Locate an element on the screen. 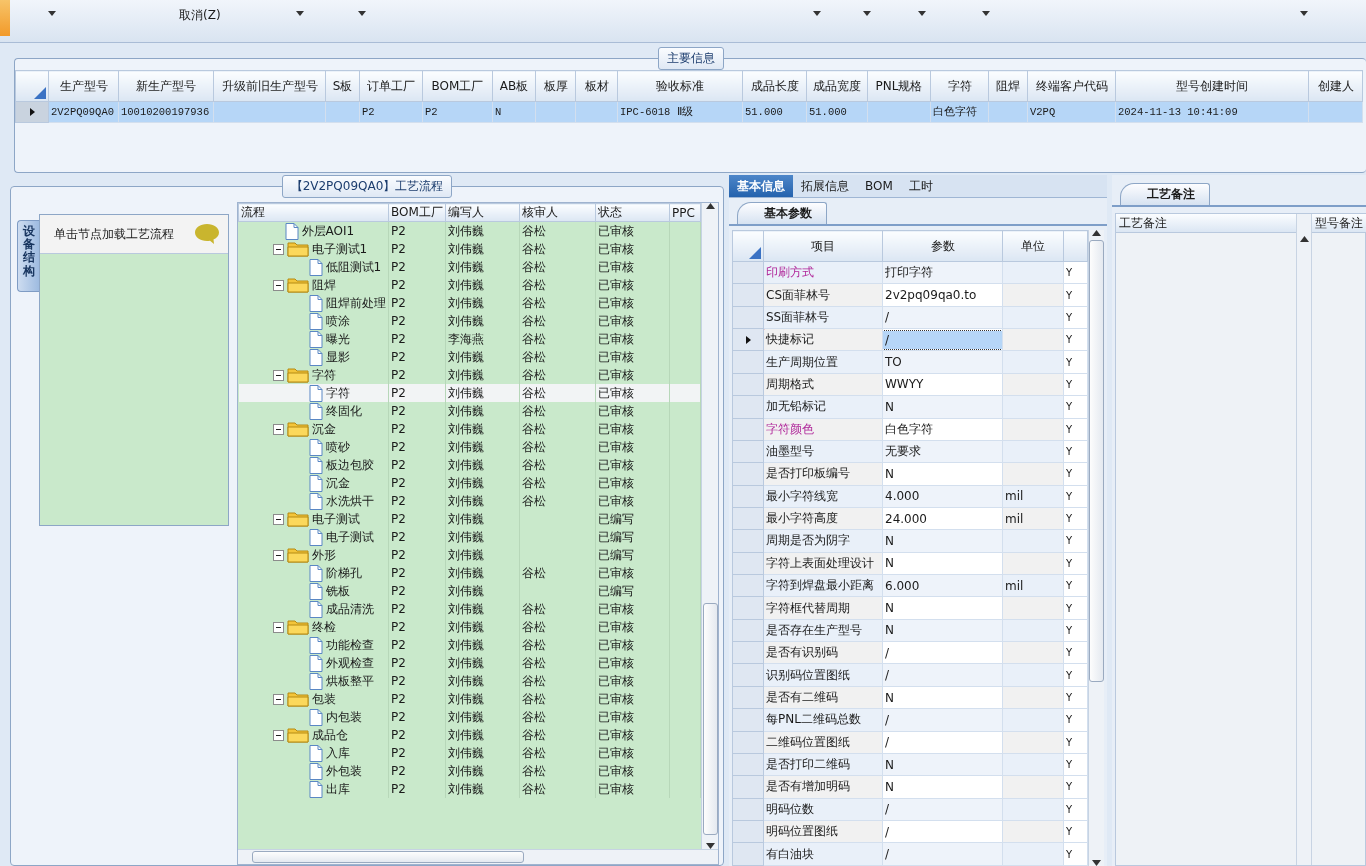 This screenshot has height=866, width=1366. column-header: 型号备注 is located at coordinates (1339, 223).